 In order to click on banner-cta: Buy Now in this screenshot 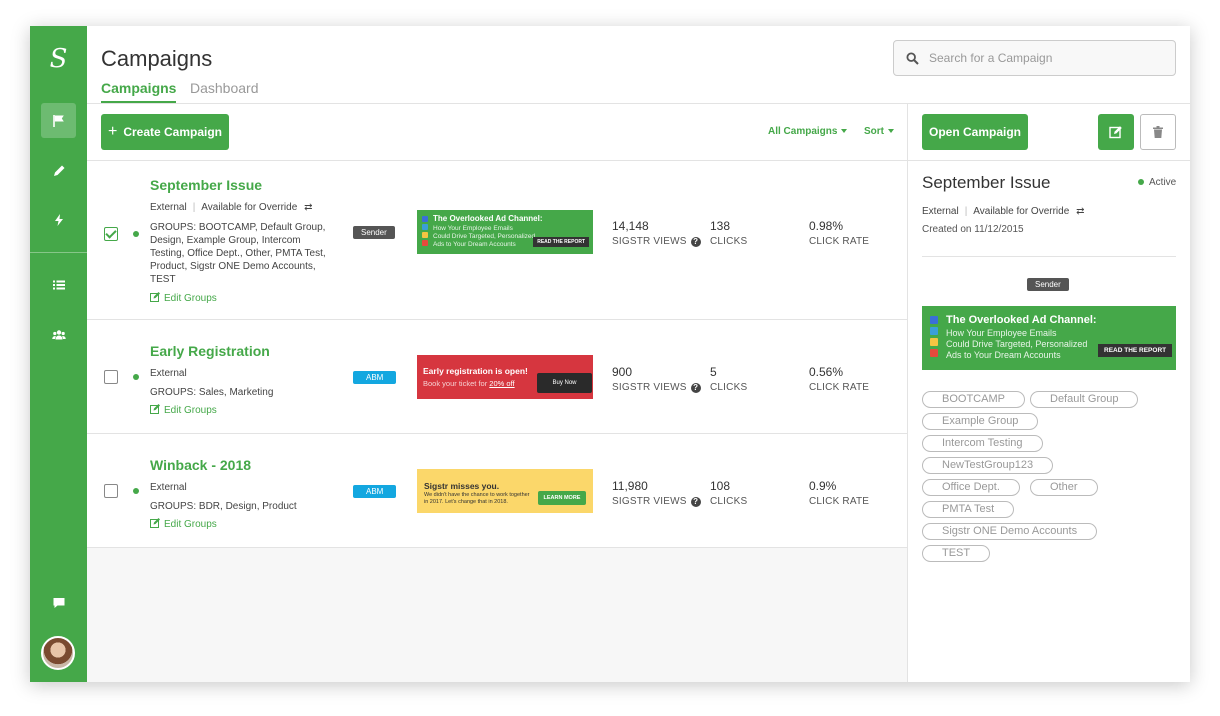, I will do `click(564, 383)`.